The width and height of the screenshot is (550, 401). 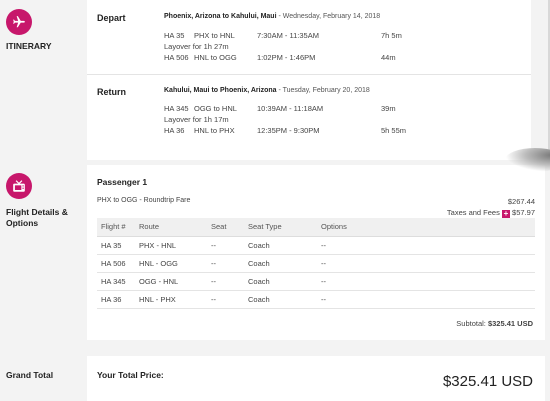 I want to click on return-seg2-flight: HA 36, so click(x=174, y=130).